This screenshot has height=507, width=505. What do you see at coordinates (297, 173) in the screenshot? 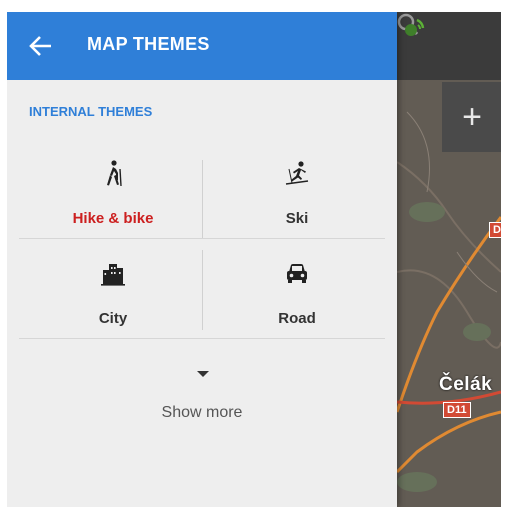
I see `skier-icon` at bounding box center [297, 173].